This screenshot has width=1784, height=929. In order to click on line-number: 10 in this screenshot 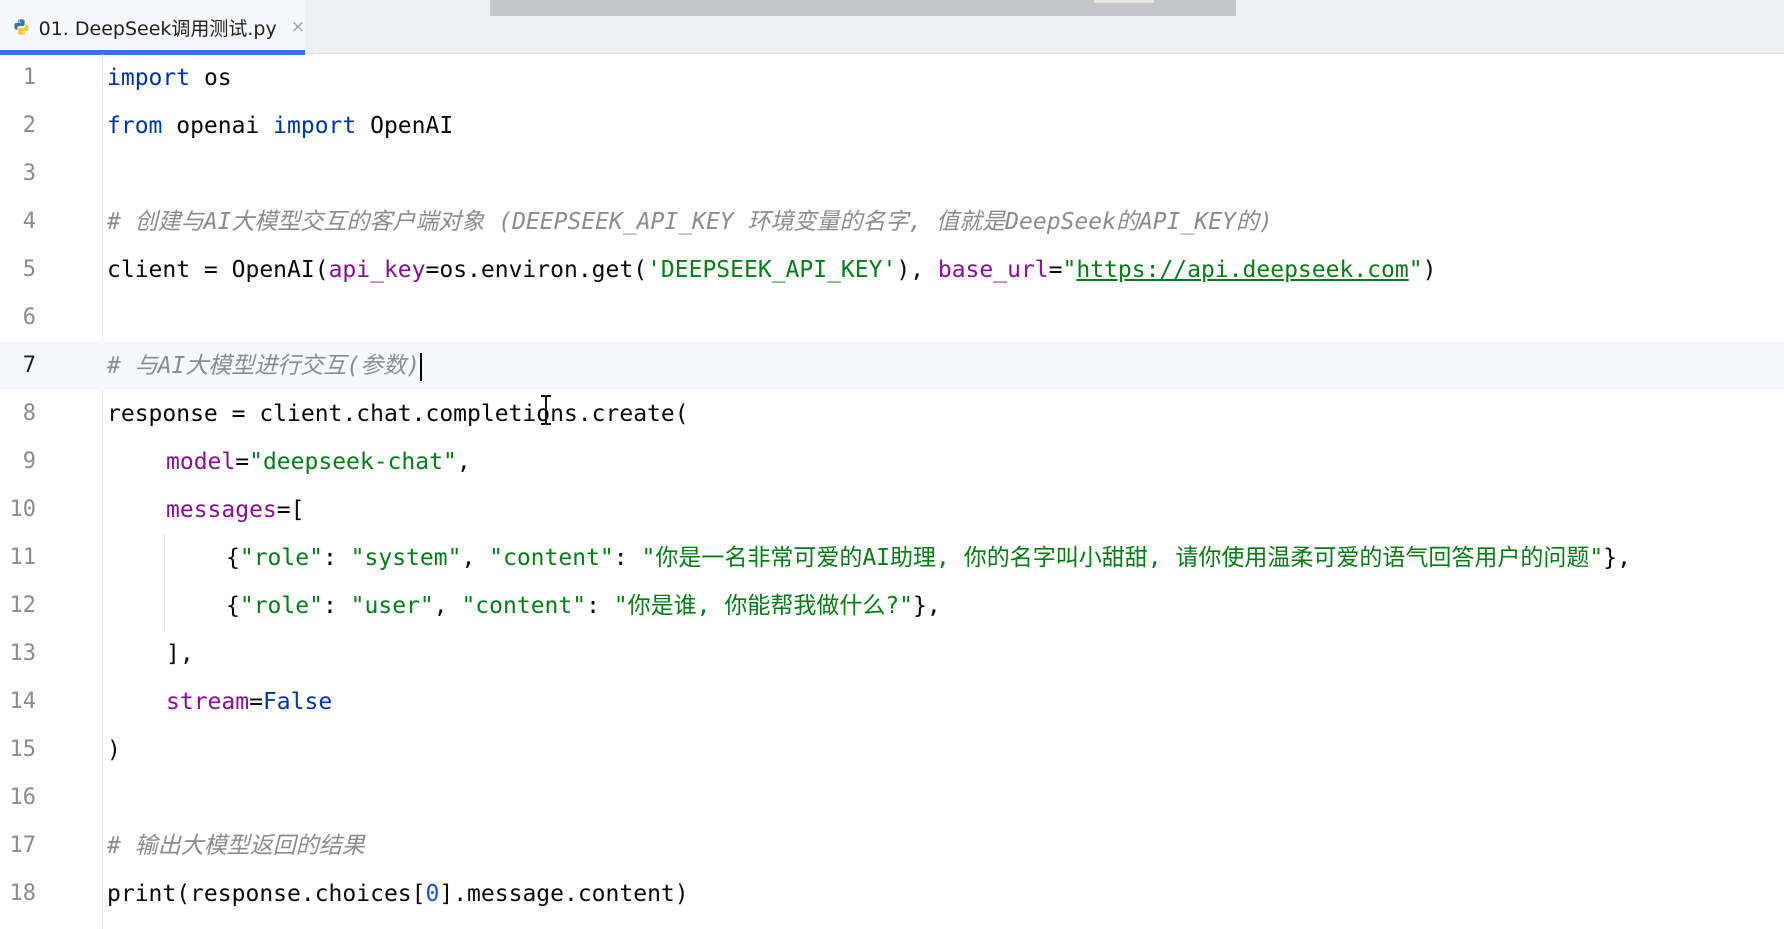, I will do `click(23, 509)`.